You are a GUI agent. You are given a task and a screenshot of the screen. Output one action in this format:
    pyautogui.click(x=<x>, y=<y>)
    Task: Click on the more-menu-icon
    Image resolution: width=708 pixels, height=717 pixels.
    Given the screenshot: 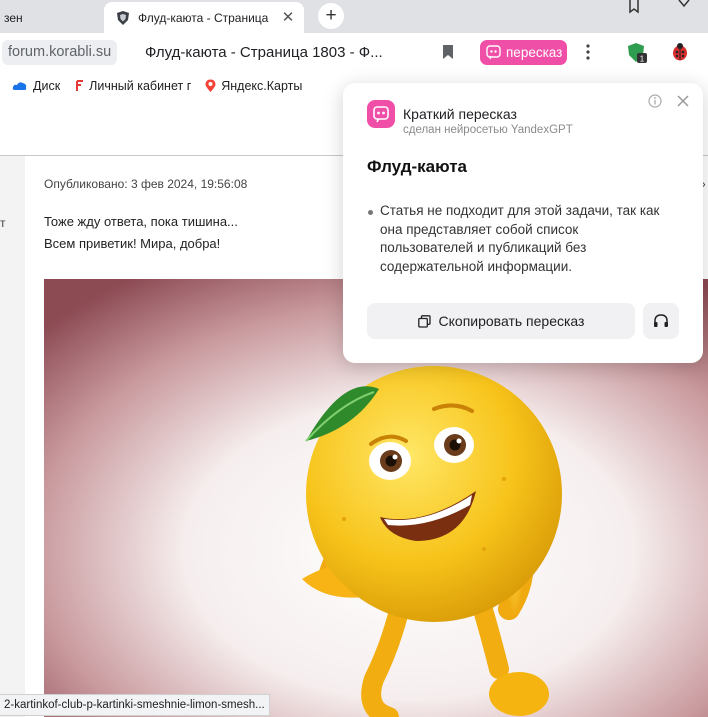 What is the action you would take?
    pyautogui.click(x=588, y=52)
    